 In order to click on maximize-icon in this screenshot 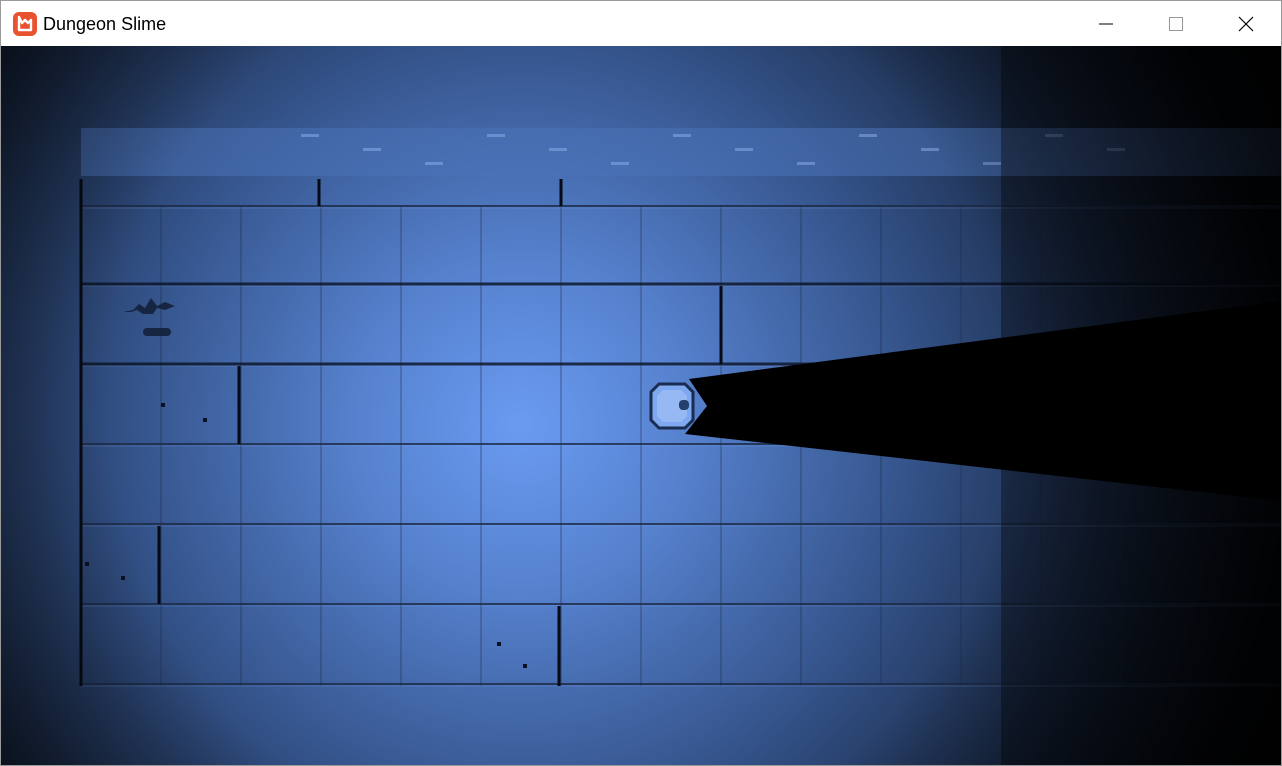, I will do `click(1176, 23)`.